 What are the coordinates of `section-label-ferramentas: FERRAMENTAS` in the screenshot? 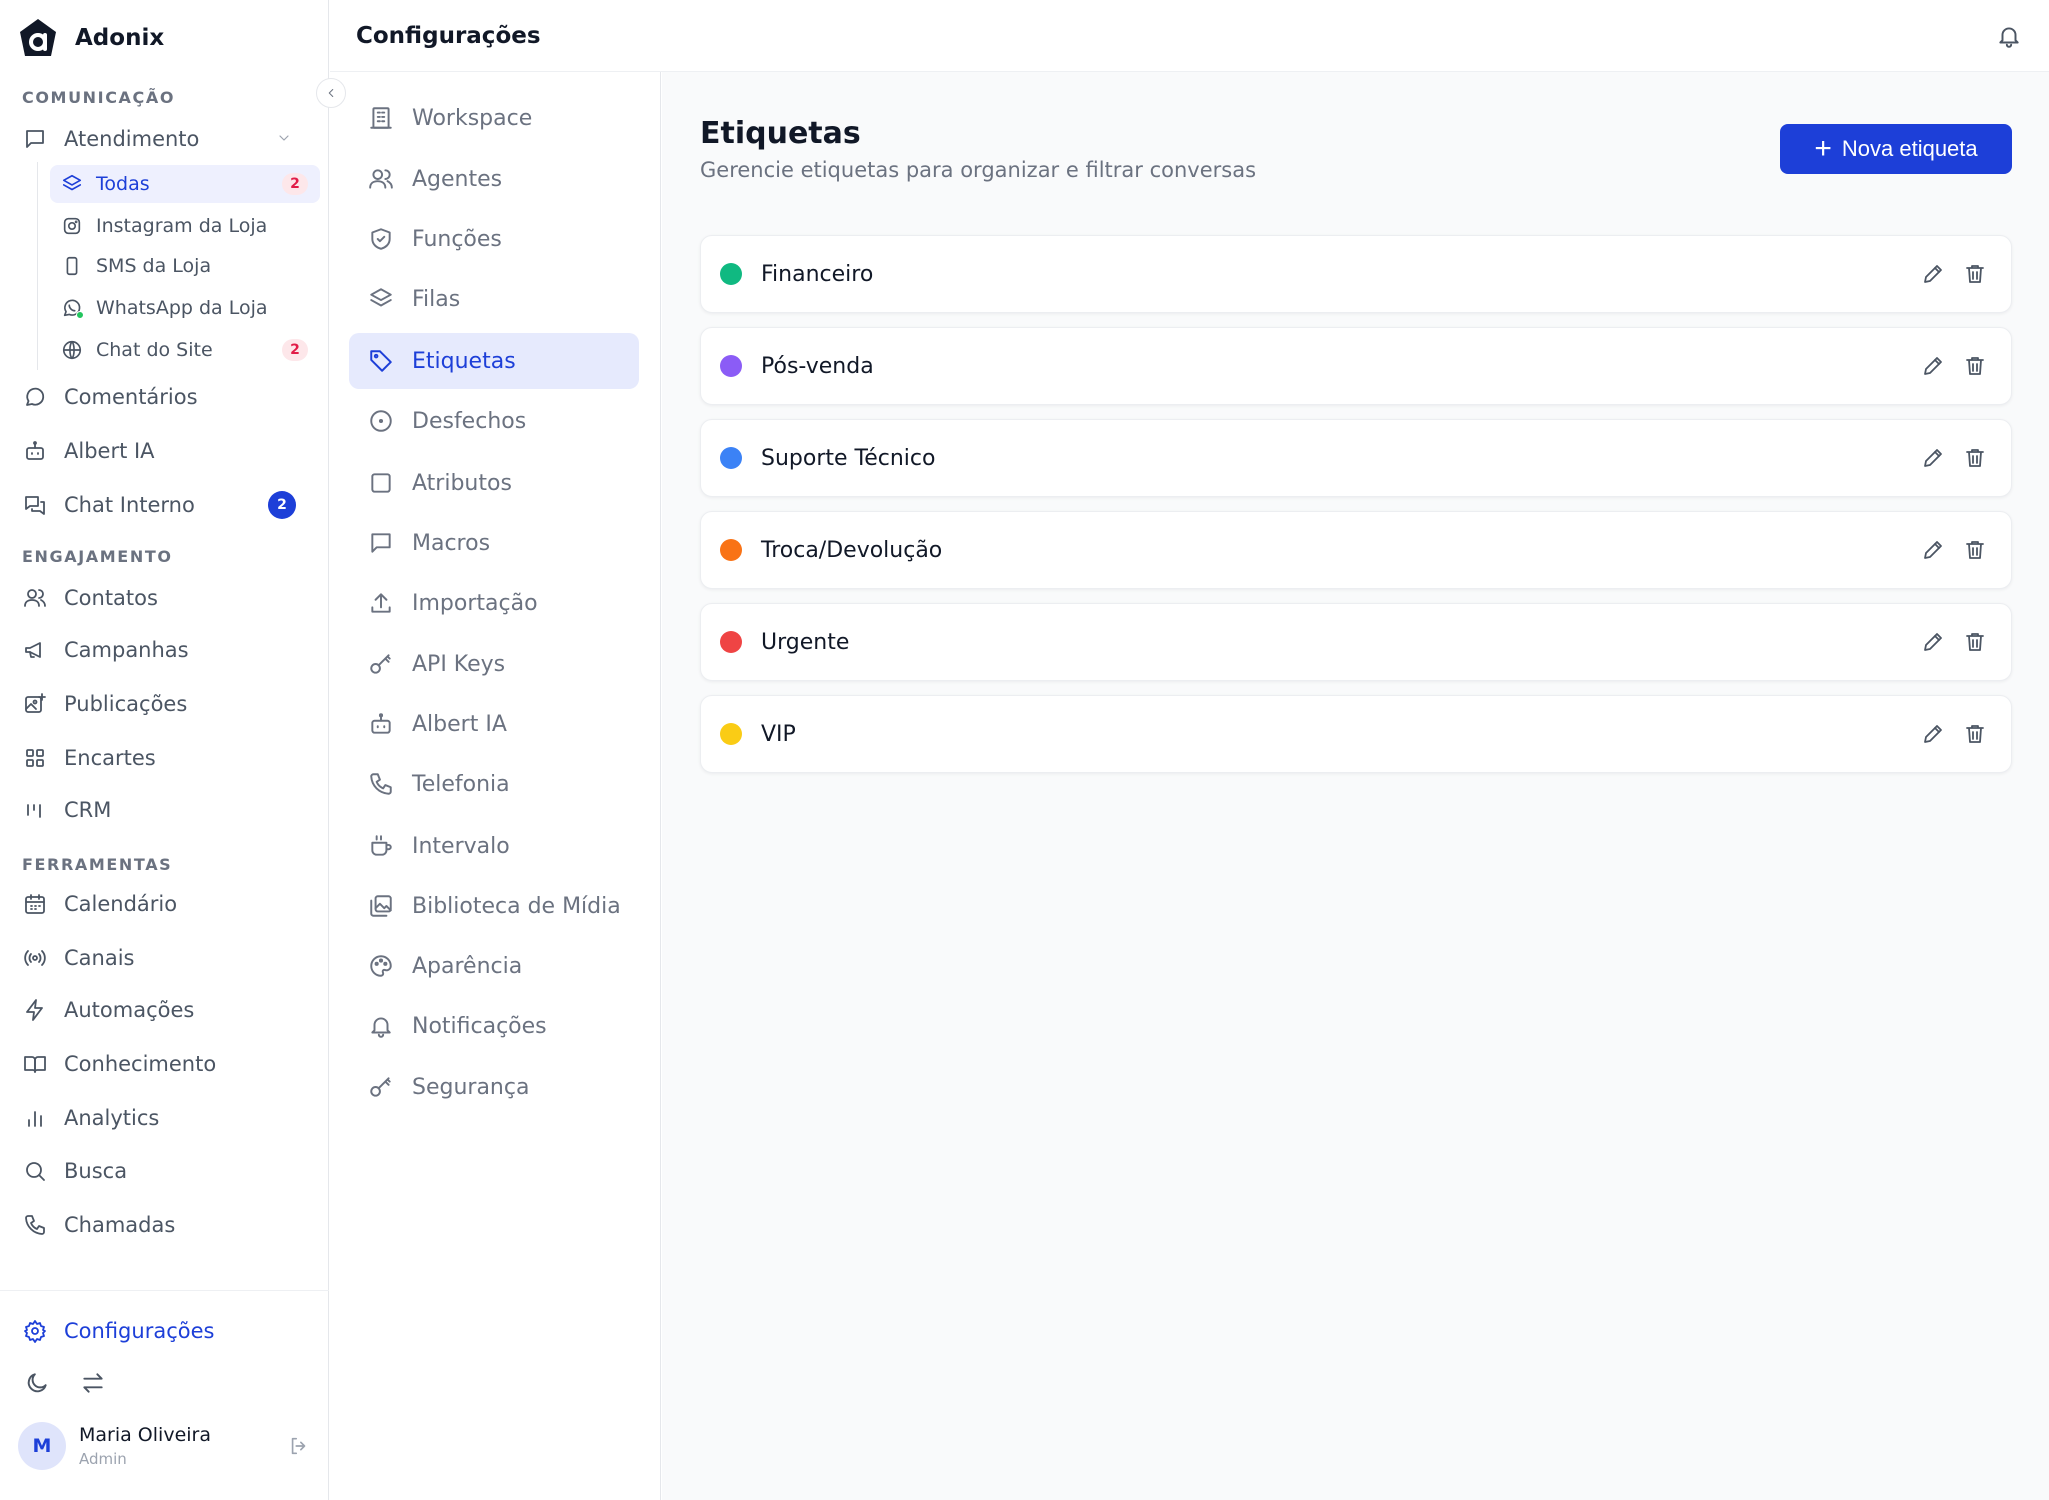 It's located at (97, 864).